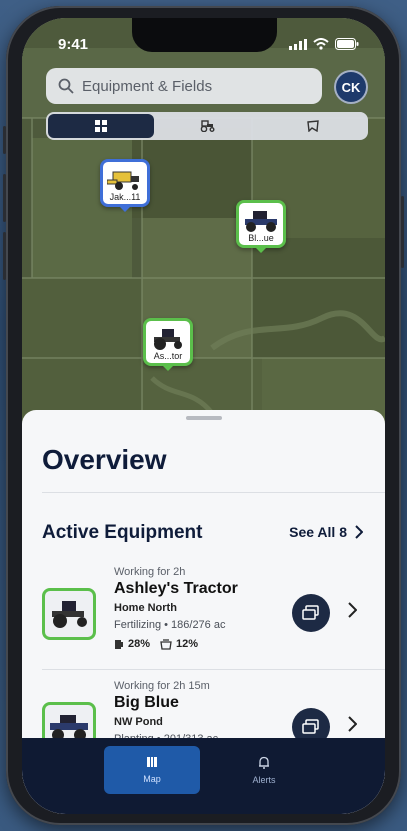  Describe the element at coordinates (4, 198) in the screenshot. I see `volume-up-button` at that location.